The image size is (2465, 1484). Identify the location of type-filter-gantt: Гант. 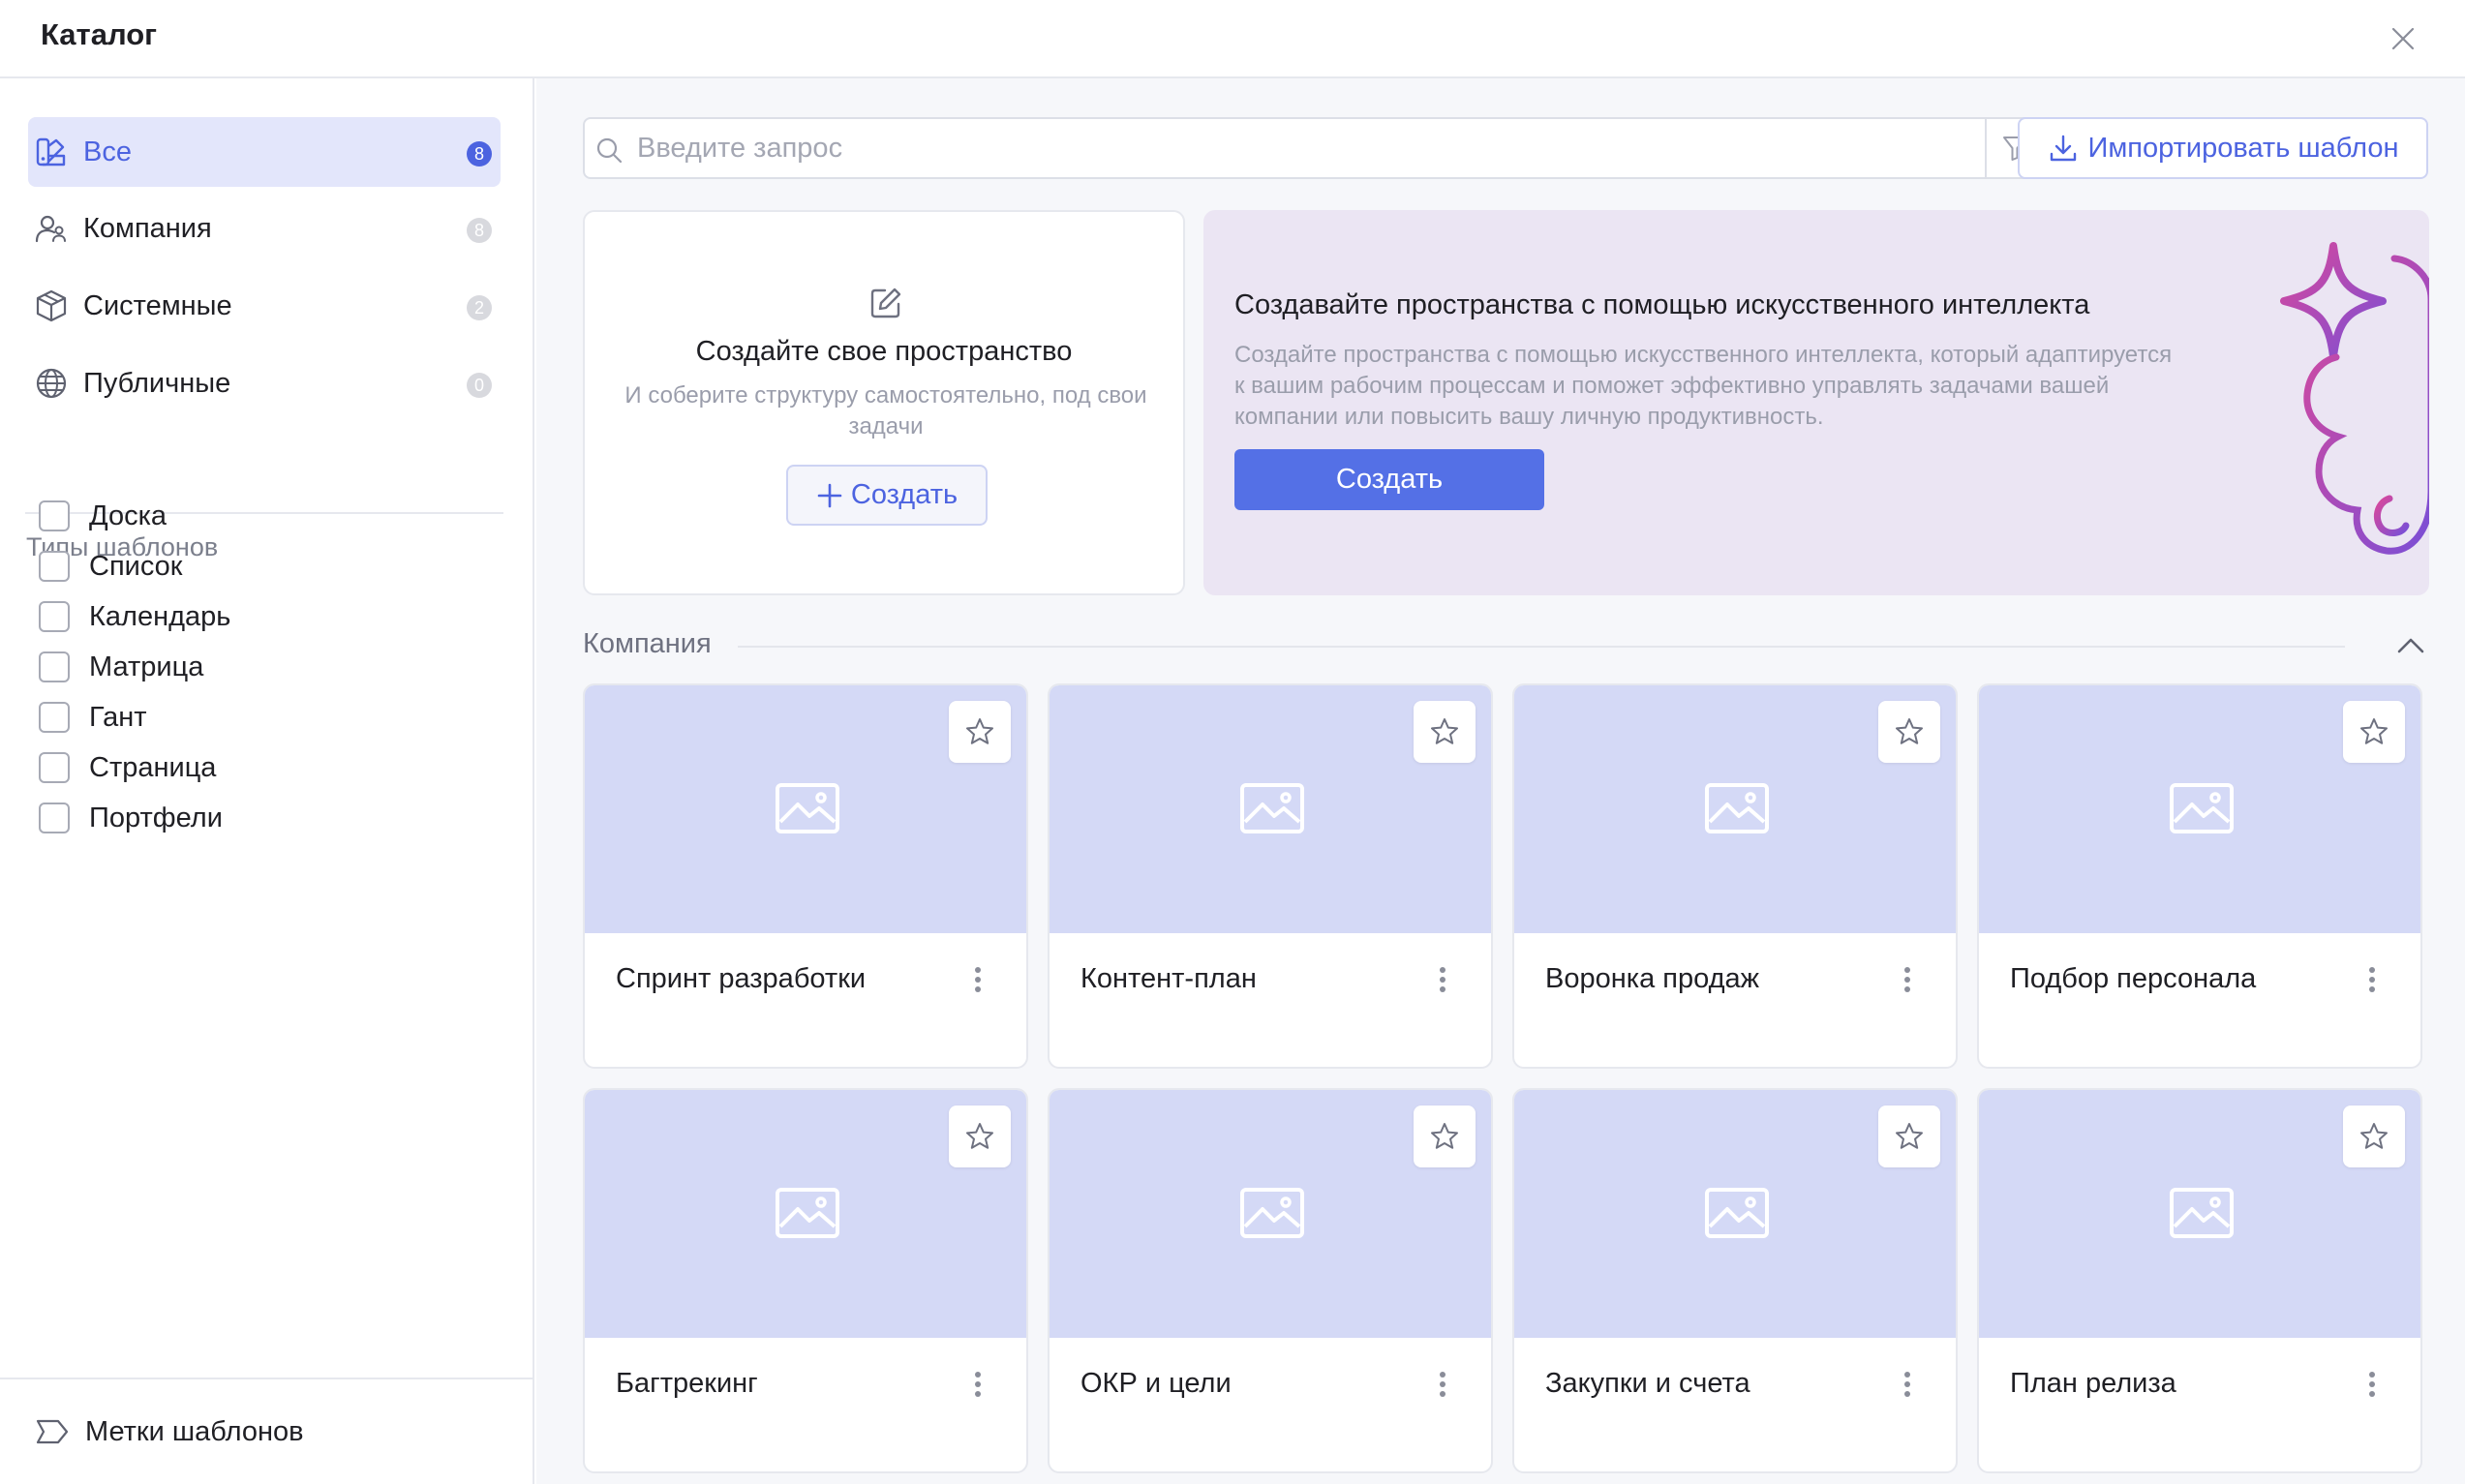
(93, 717).